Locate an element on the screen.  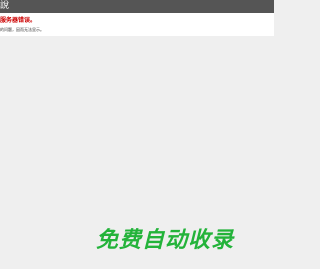
error-heading: 服务器错误。 is located at coordinates (18, 20).